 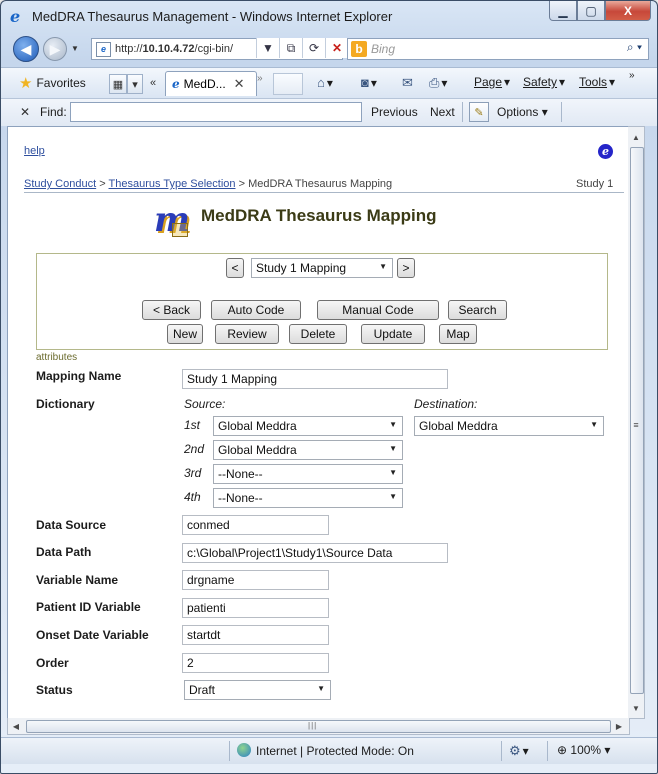 I want to click on scroll-down-icon: ▼, so click(x=636, y=708).